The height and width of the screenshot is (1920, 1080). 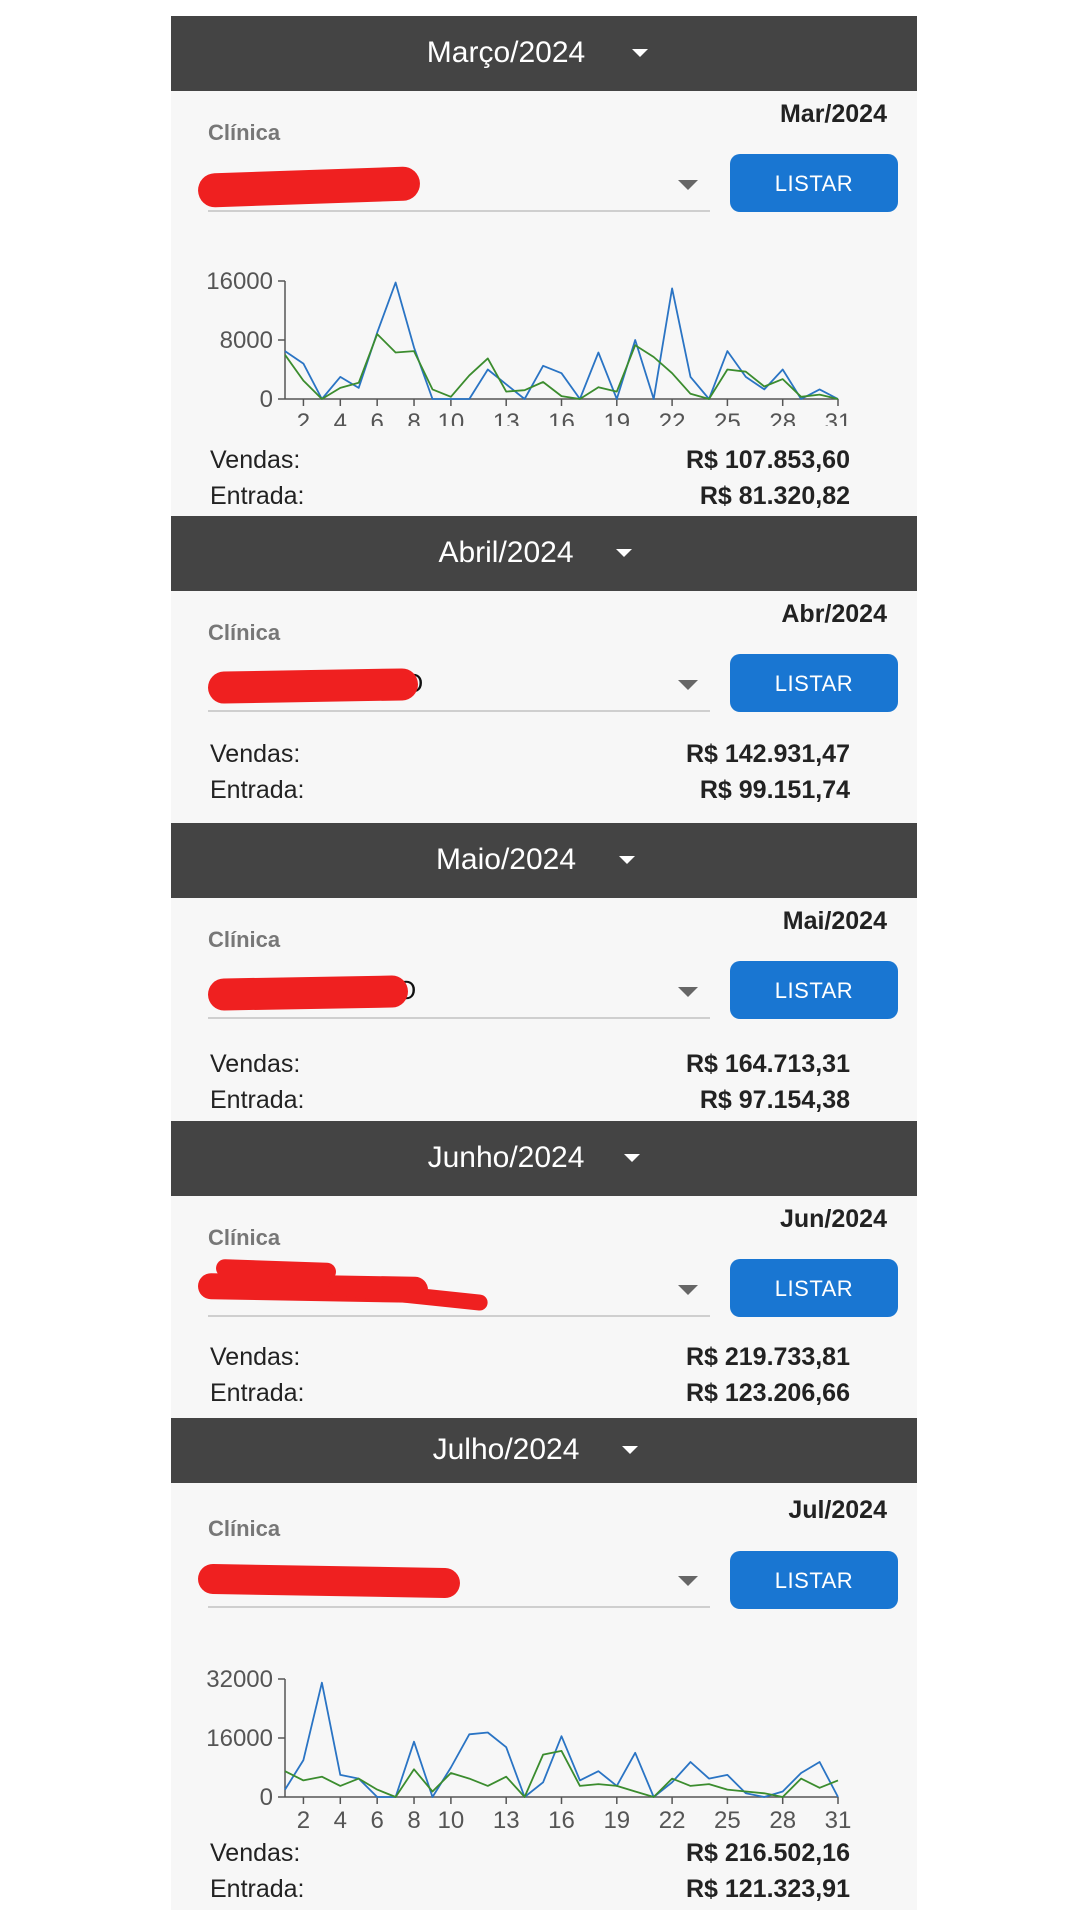 I want to click on month-header-junho: Junho/2024, so click(x=544, y=1158).